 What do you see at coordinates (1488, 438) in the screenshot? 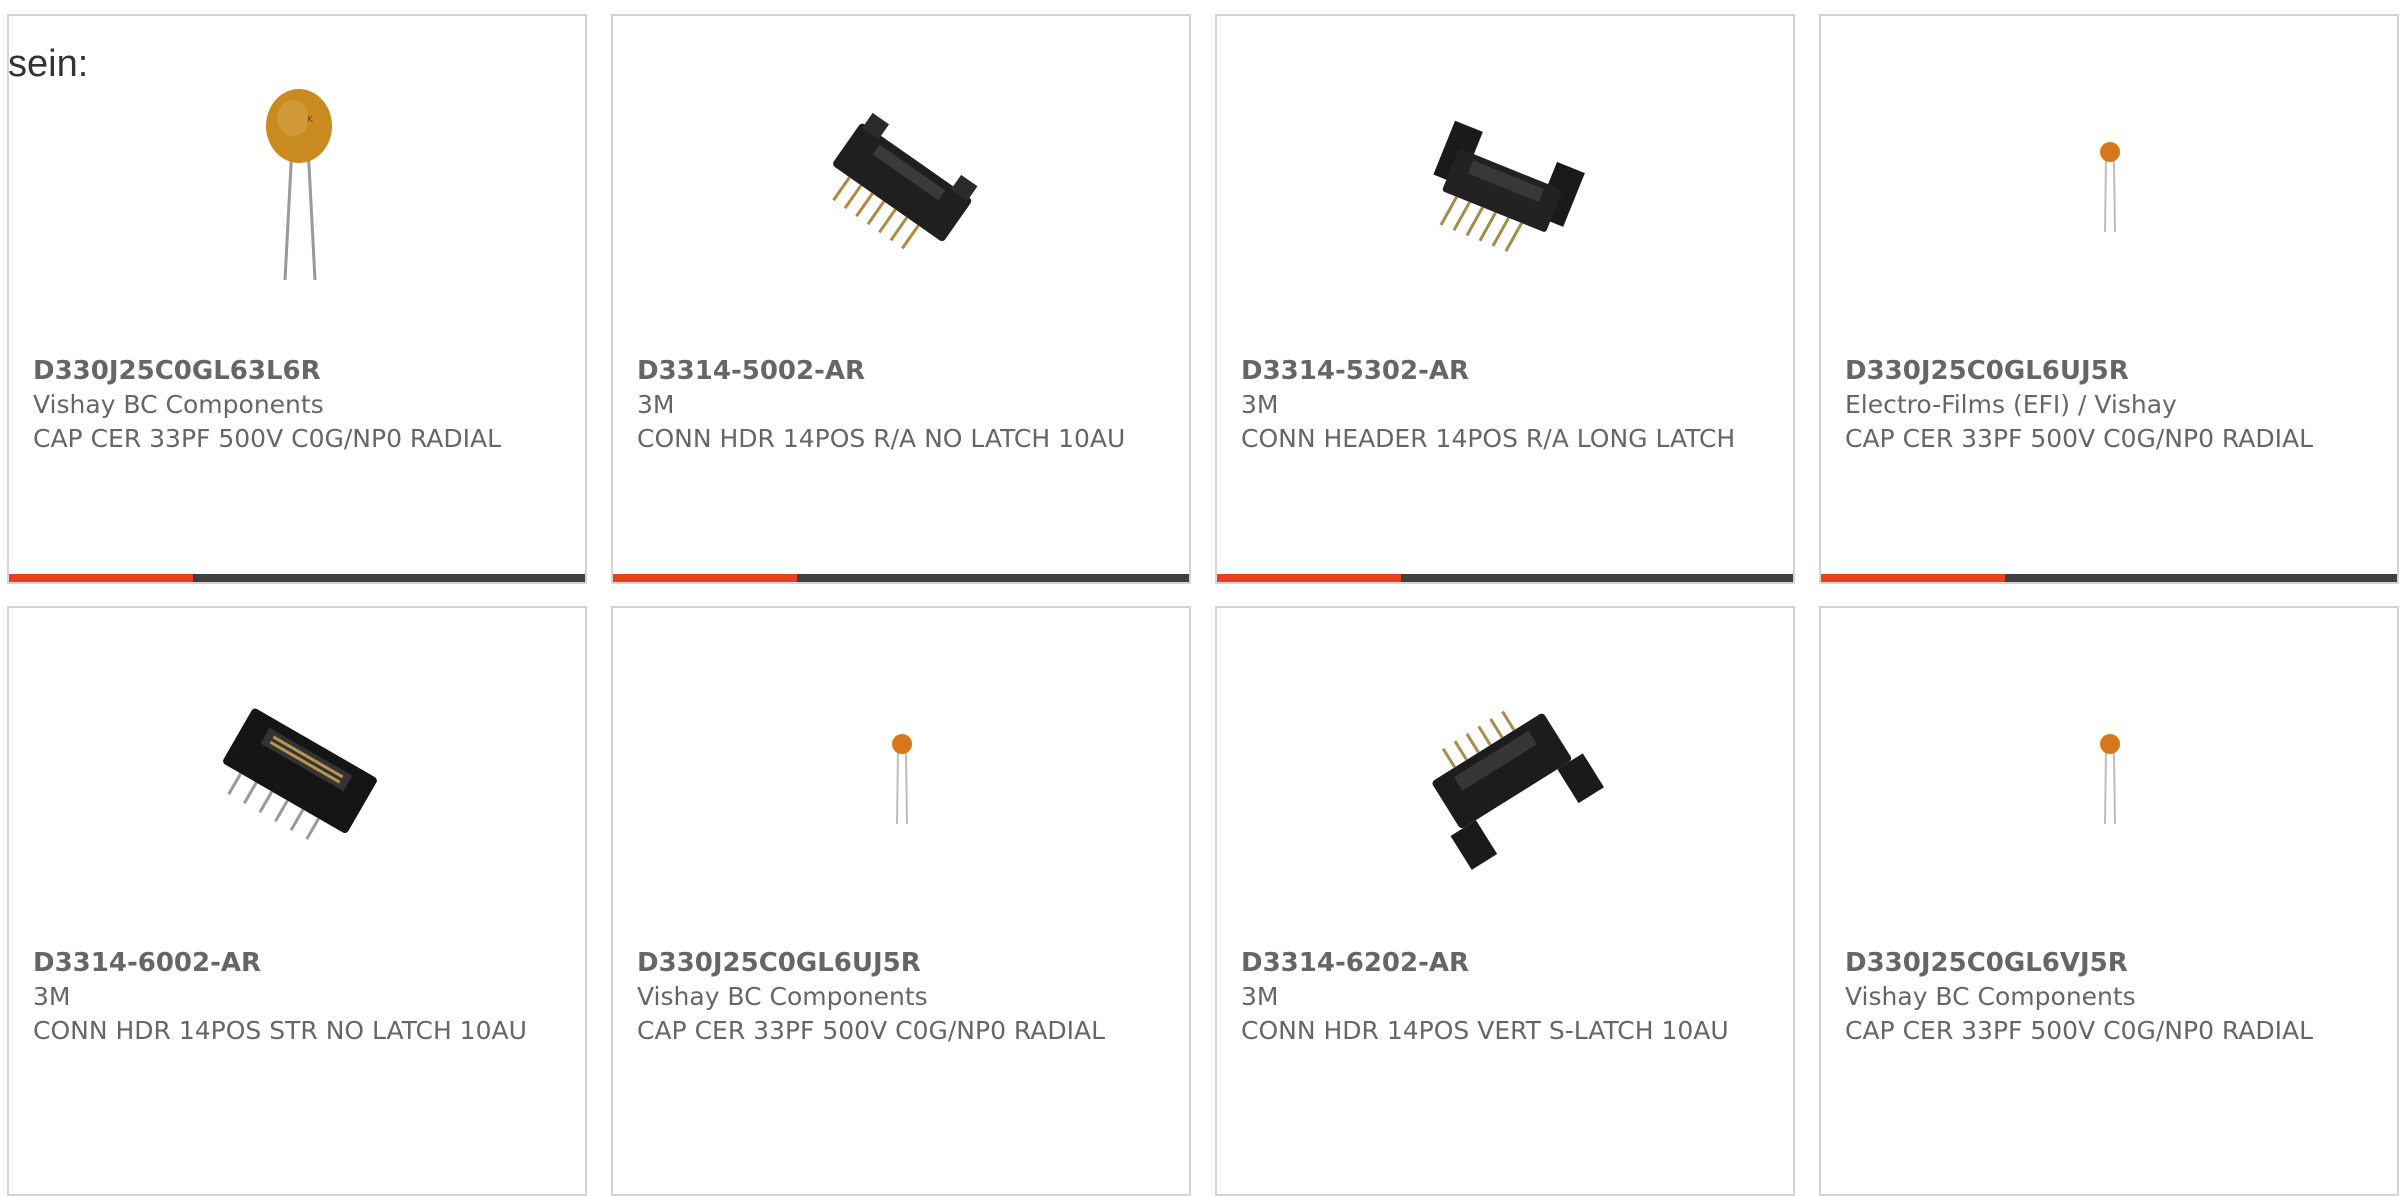
I see `description: CONN HEADER 14POS R/A LONG LATCH` at bounding box center [1488, 438].